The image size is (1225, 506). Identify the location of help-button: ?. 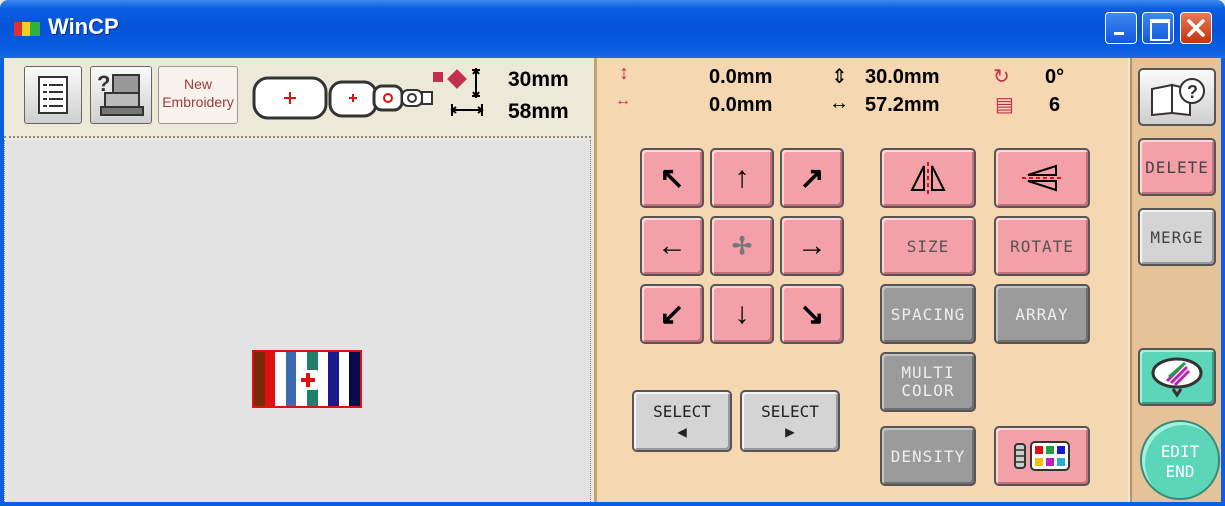
(1177, 97).